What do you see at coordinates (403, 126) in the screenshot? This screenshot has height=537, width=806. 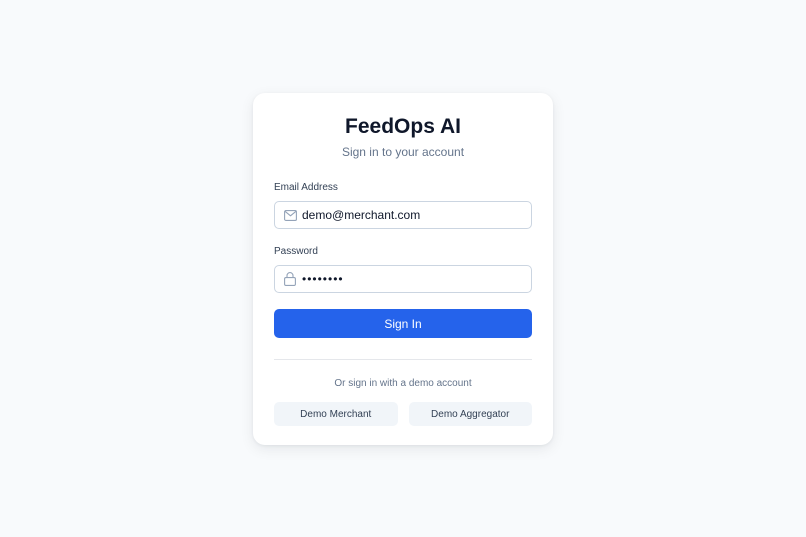 I see `page-title: FeedOps AI` at bounding box center [403, 126].